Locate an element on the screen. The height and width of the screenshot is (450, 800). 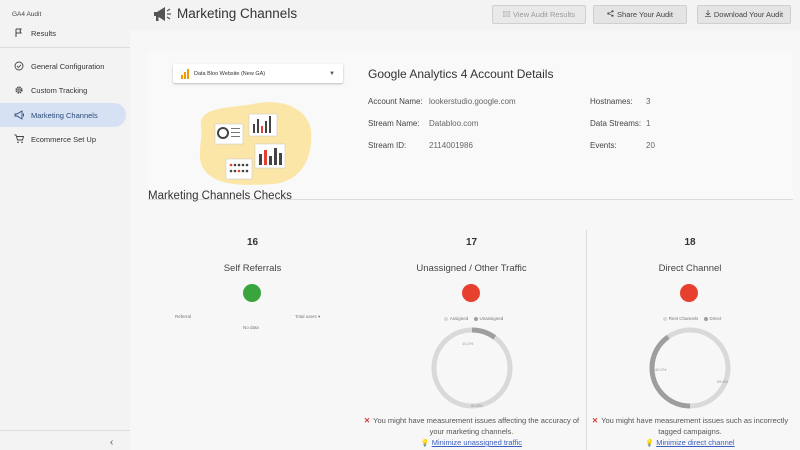
column-divider is located at coordinates (586, 340).